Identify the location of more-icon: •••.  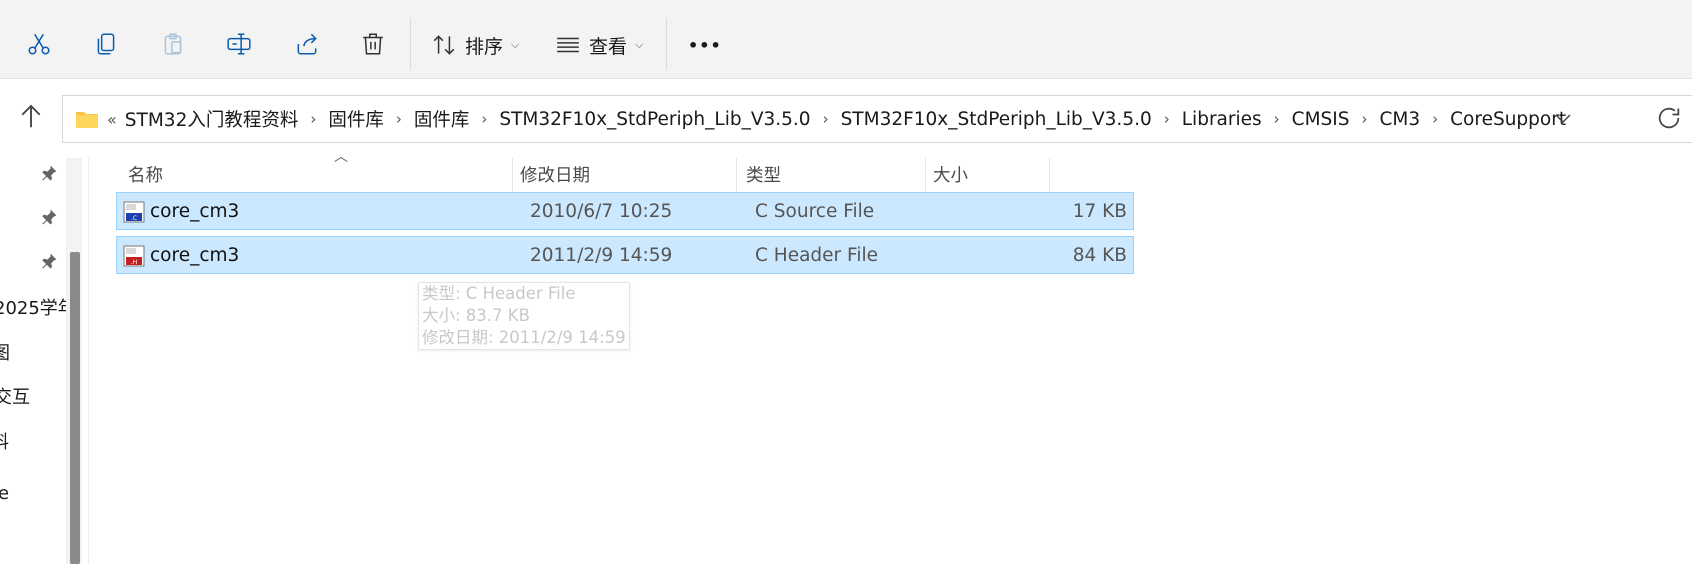
(705, 45).